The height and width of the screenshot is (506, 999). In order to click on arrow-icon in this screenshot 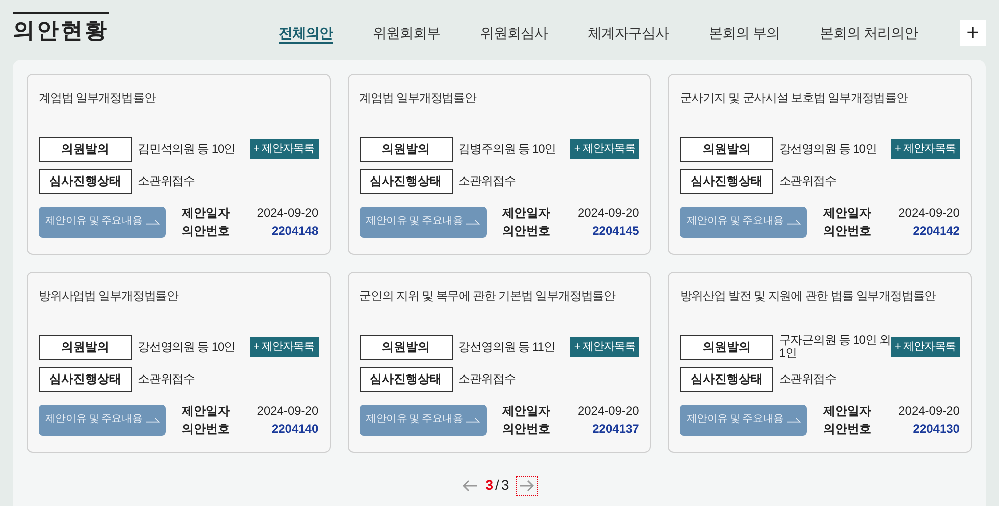, I will do `click(527, 486)`.